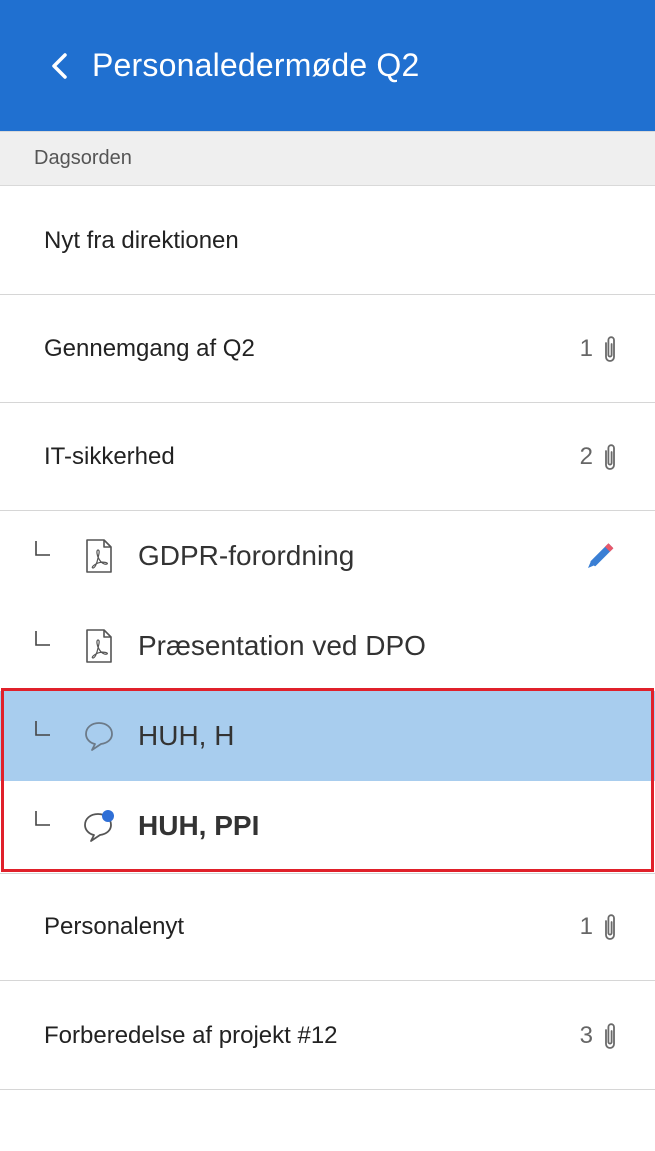 This screenshot has width=655, height=1151. What do you see at coordinates (199, 825) in the screenshot?
I see `sub-item-label: HUH, PPI` at bounding box center [199, 825].